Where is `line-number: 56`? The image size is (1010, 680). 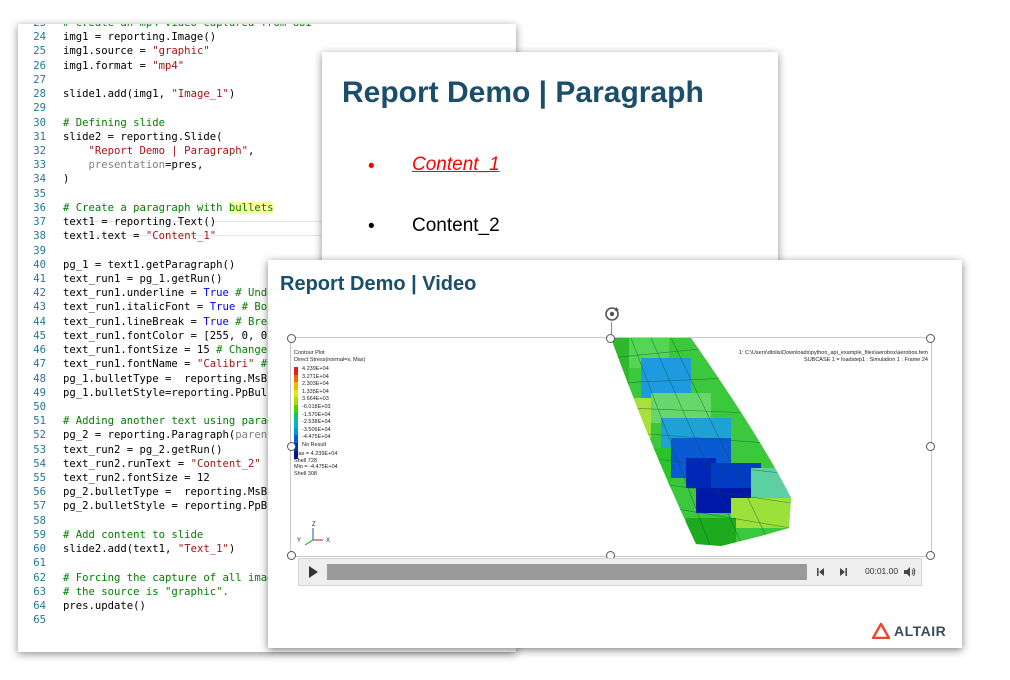 line-number: 56 is located at coordinates (39, 492).